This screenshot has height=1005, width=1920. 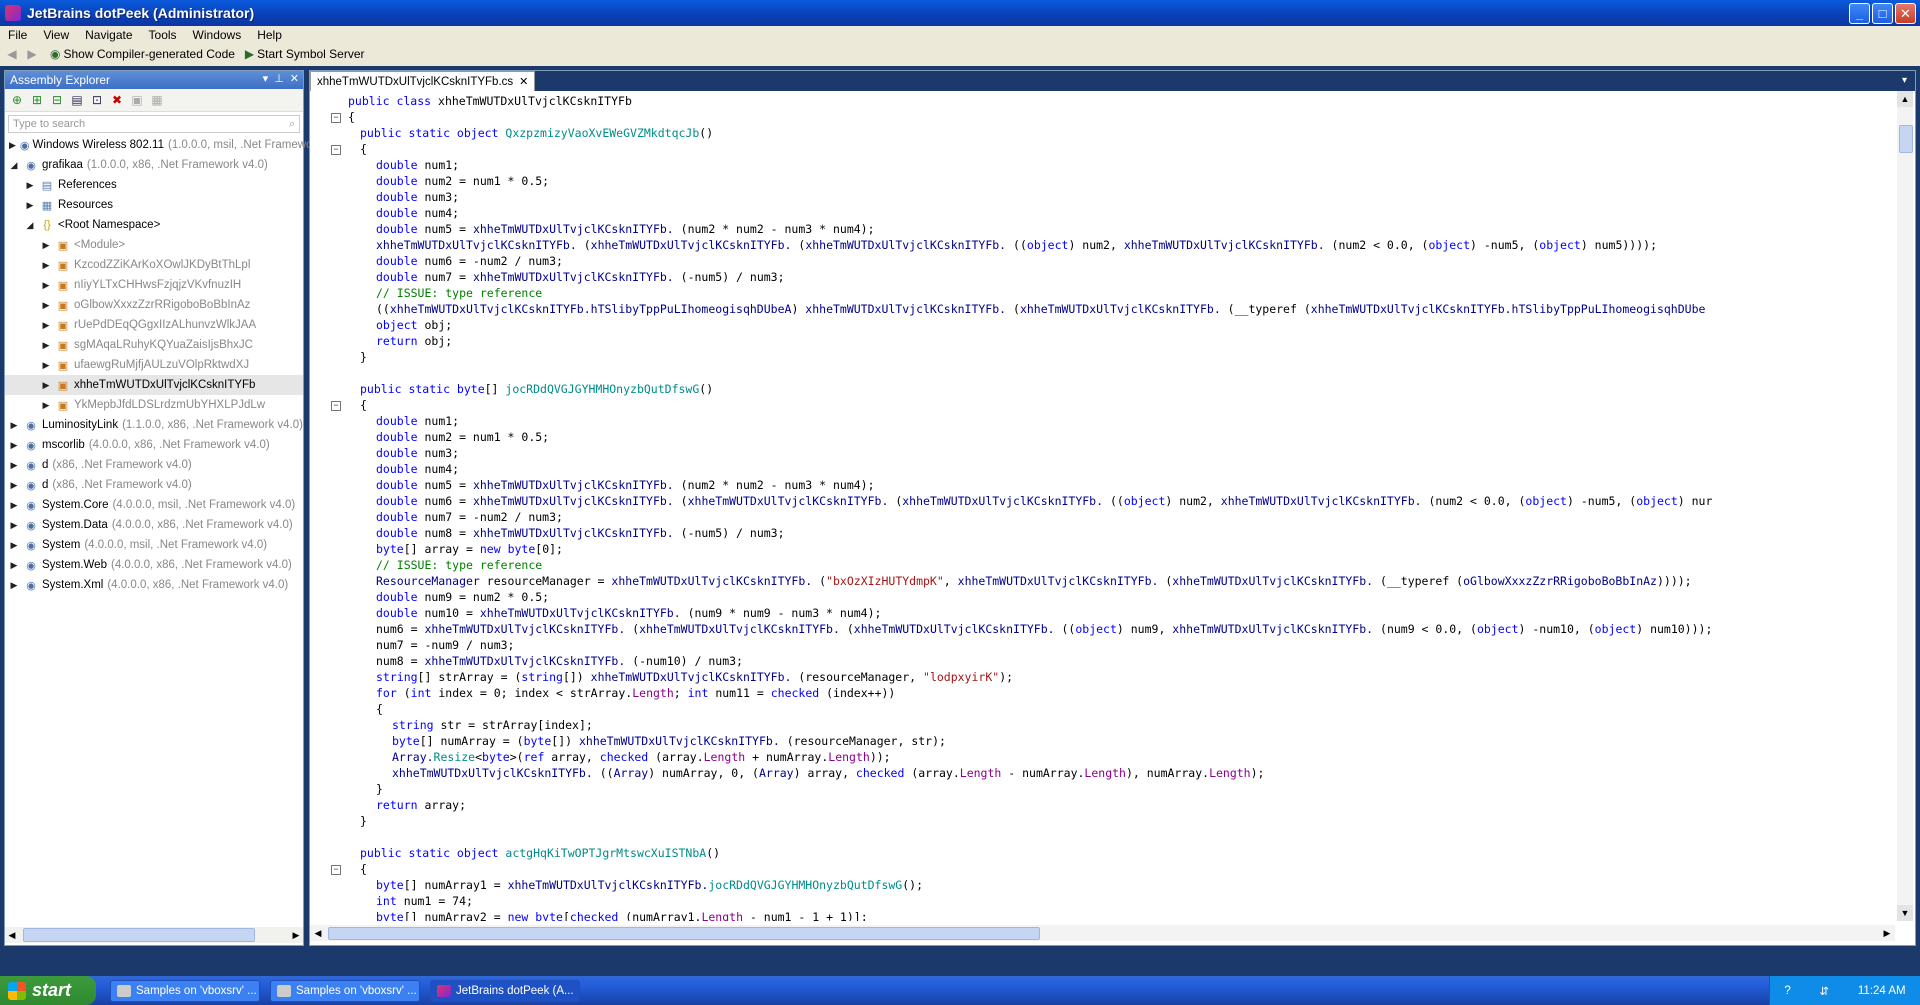 I want to click on network-icon: ⇵, so click(x=1825, y=991).